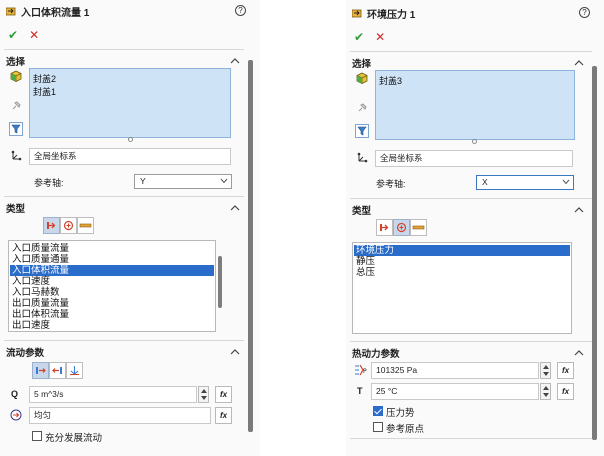  What do you see at coordinates (112, 248) in the screenshot?
I see `list-item: 入口质量流量` at bounding box center [112, 248].